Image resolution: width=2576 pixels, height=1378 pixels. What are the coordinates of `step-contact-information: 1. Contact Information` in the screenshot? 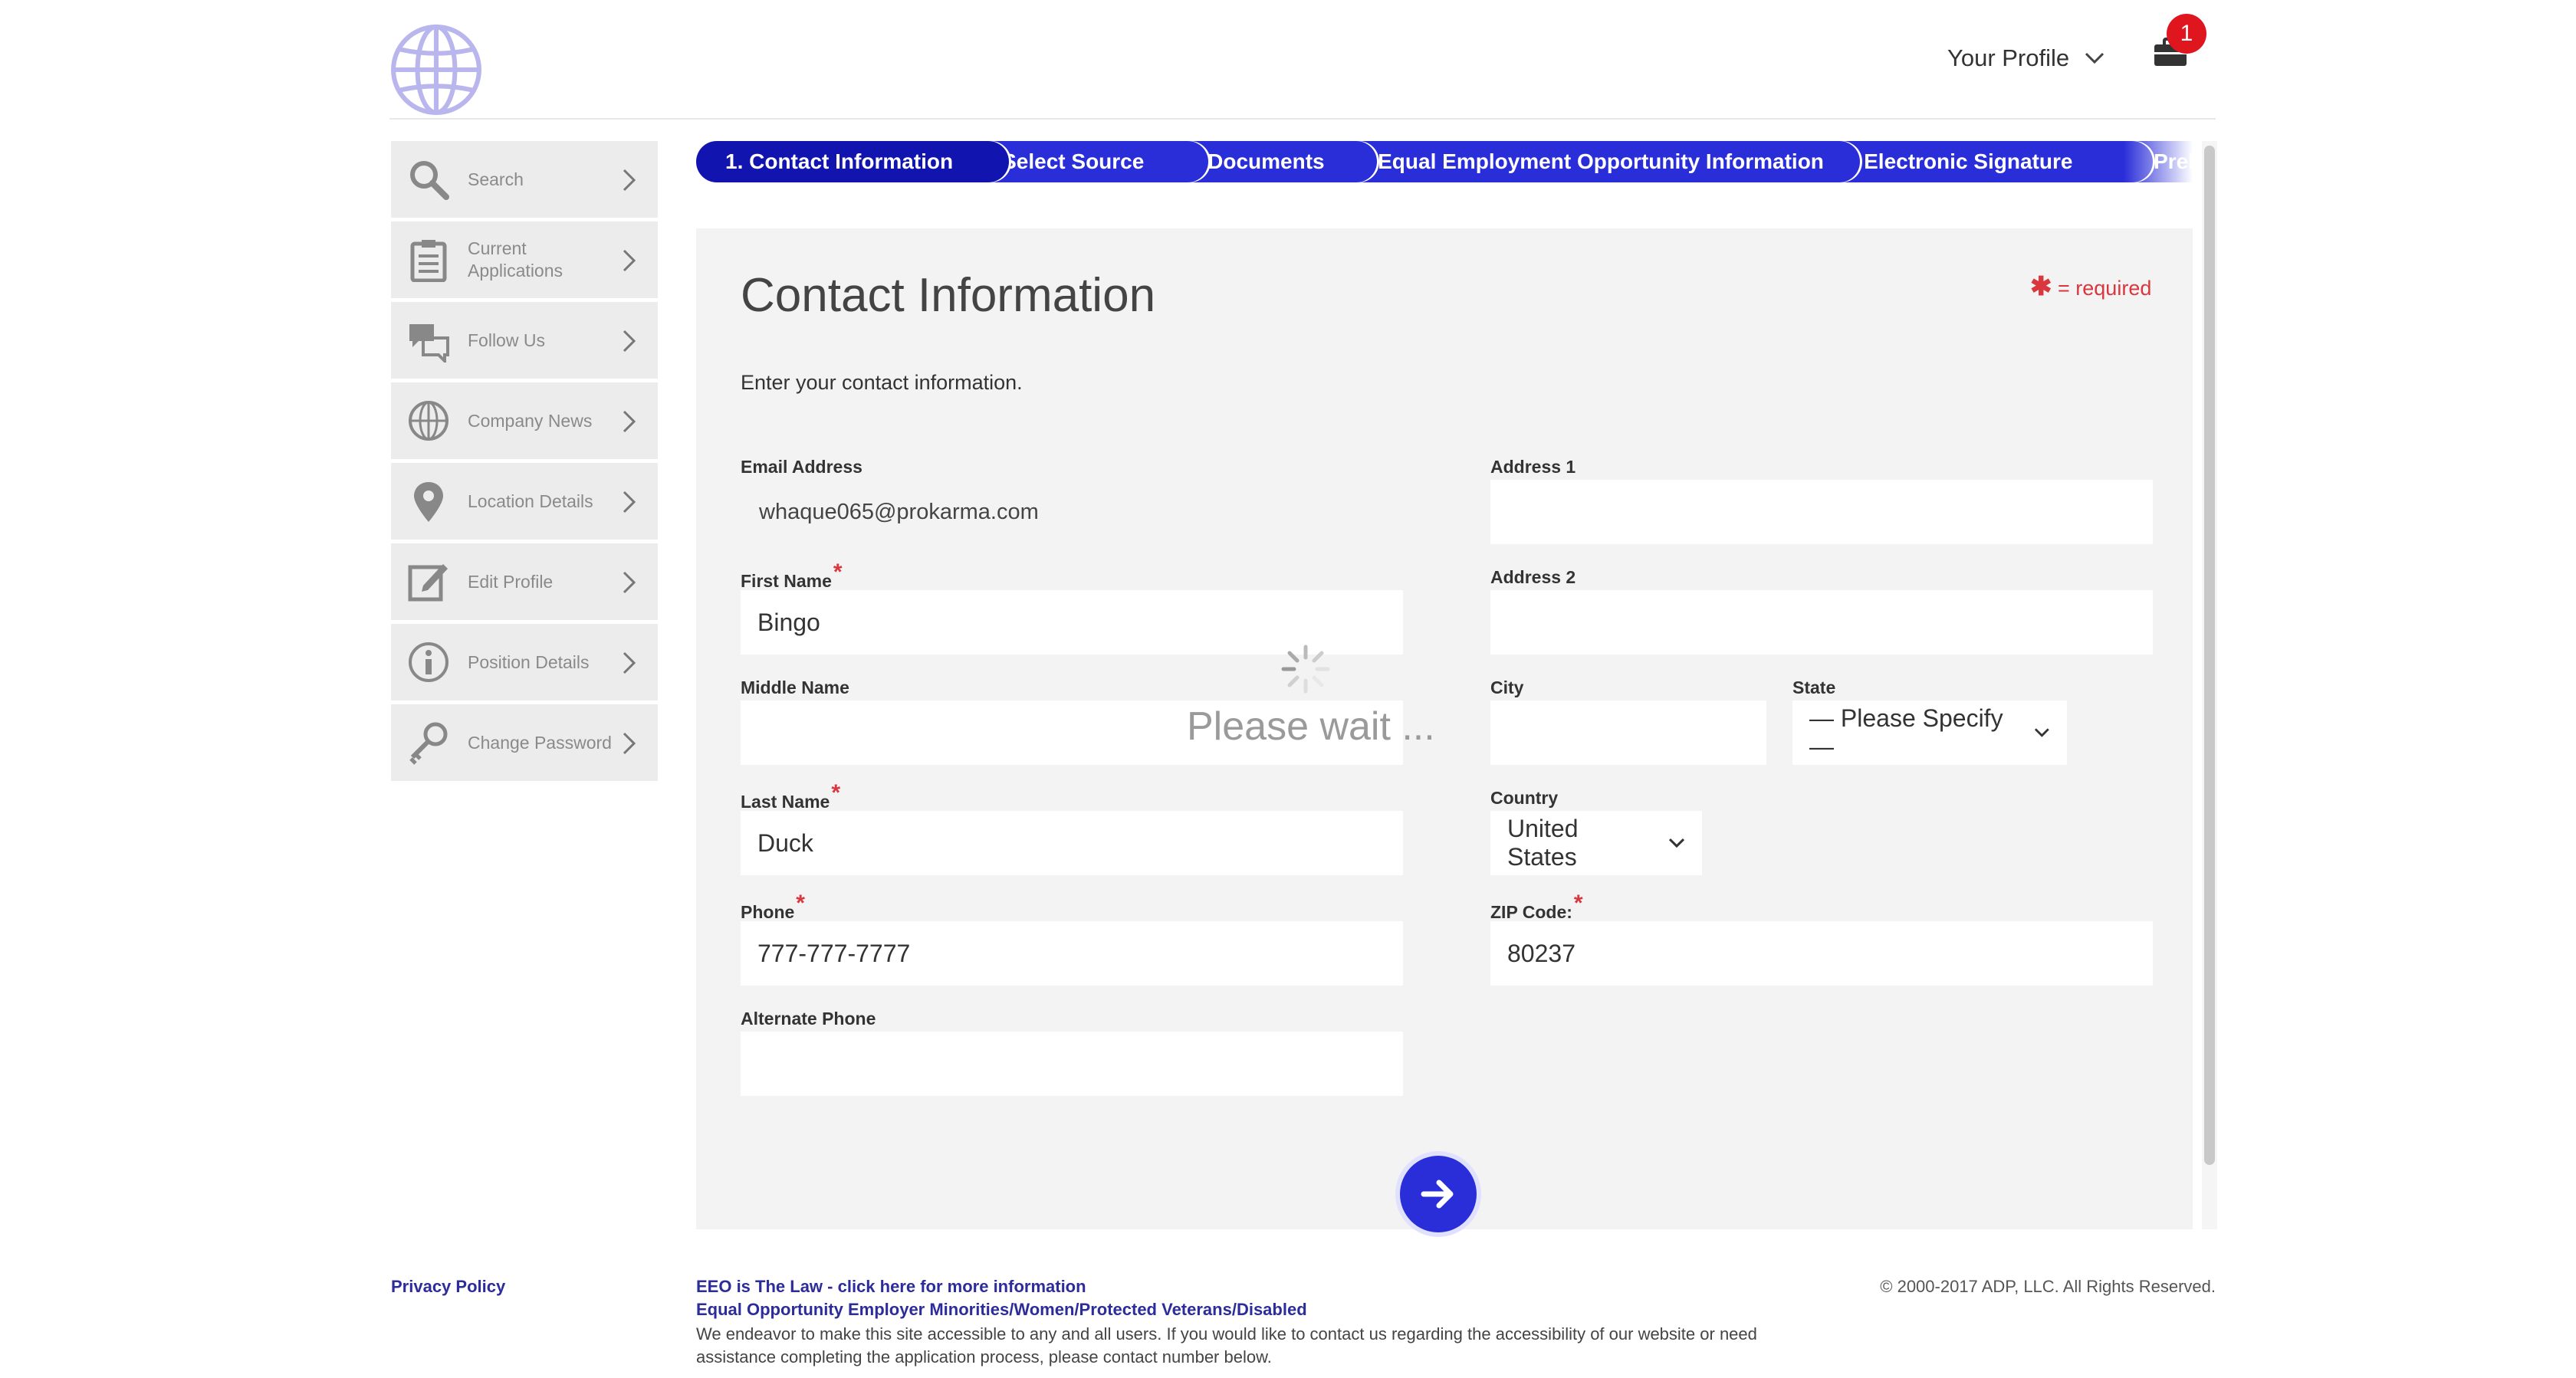 It's located at (853, 161).